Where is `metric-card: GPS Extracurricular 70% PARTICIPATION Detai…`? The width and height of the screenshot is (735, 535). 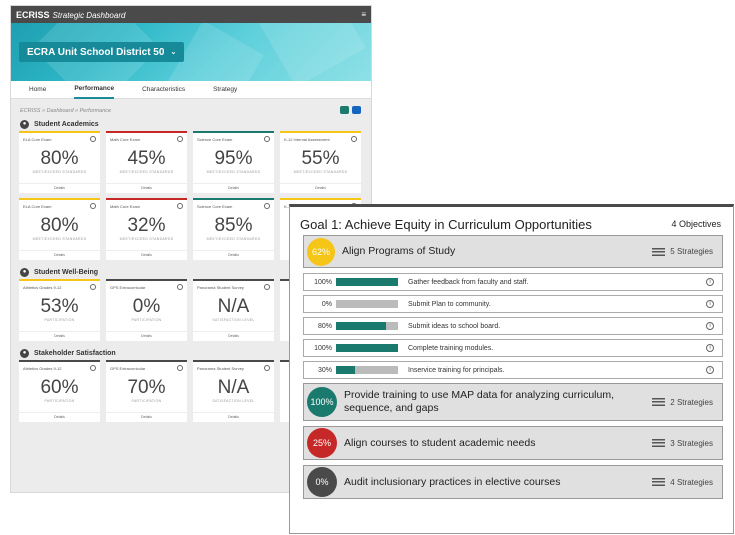 metric-card: GPS Extracurricular 70% PARTICIPATION Detai… is located at coordinates (146, 391).